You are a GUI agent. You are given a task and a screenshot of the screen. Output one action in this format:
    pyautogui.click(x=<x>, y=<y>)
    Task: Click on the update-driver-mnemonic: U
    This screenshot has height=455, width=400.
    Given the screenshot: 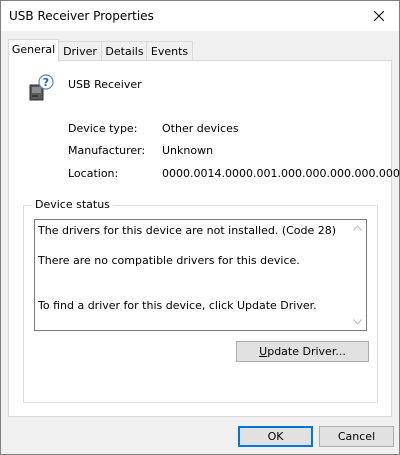 What is the action you would take?
    pyautogui.click(x=263, y=351)
    